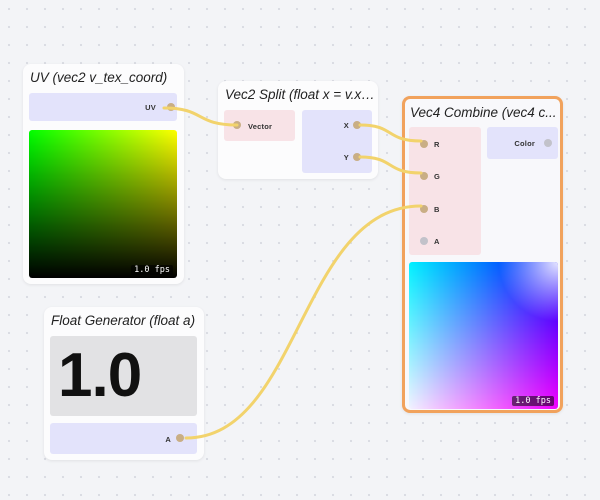 This screenshot has height=500, width=600. Describe the element at coordinates (103, 107) in the screenshot. I see `uv-output-panel: UV` at that location.